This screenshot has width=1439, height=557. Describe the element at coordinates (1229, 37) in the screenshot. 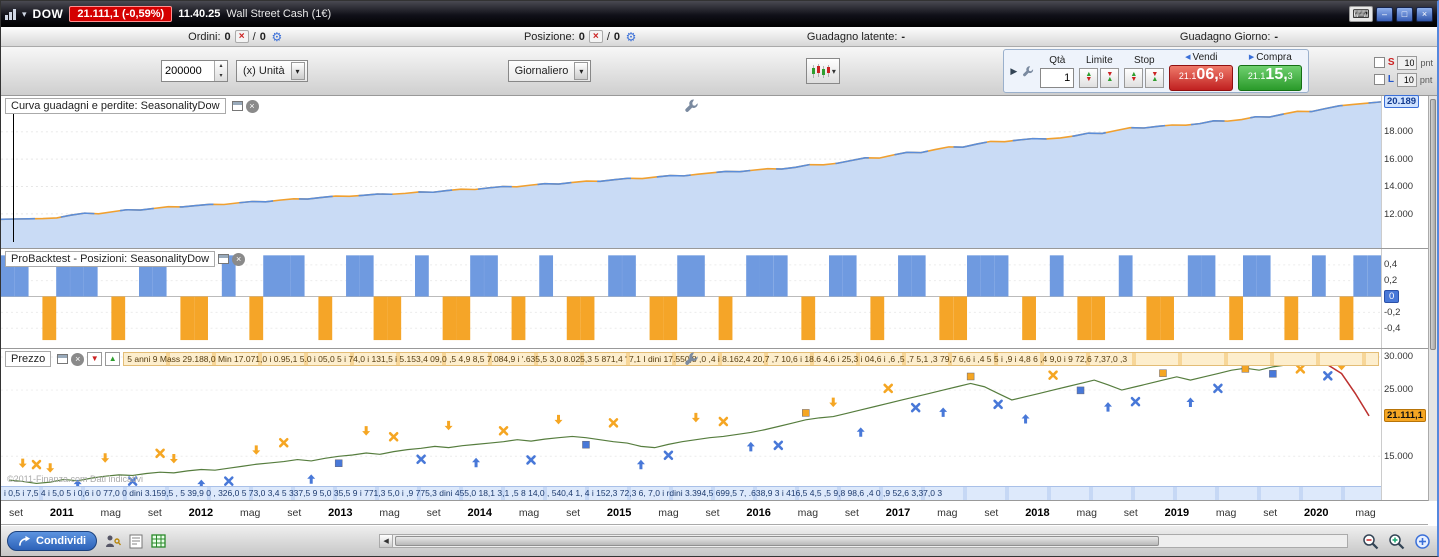

I see `day-gain-info: Guadagno Giorno: -` at that location.